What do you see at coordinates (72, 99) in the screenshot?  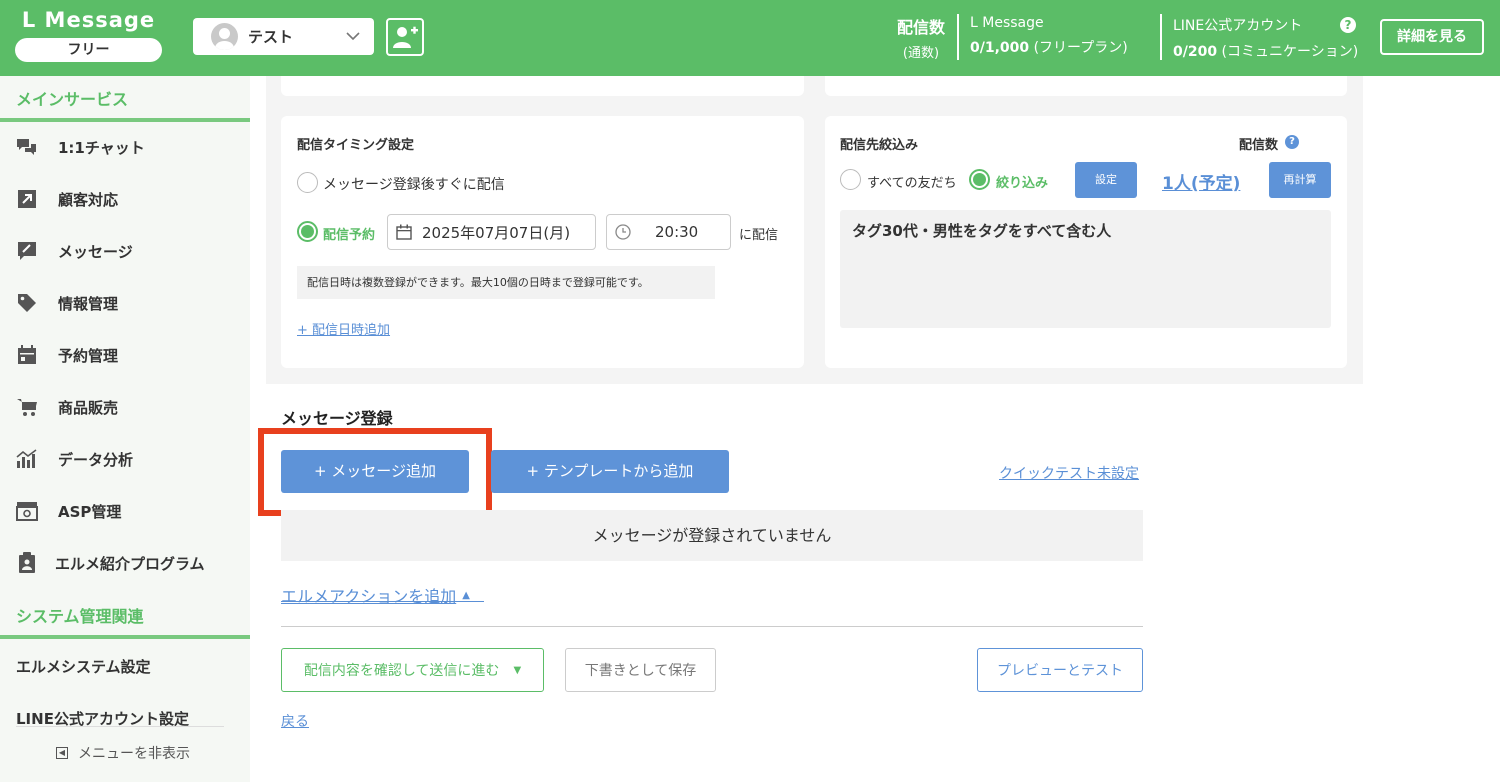 I see `section-main-services: メインサービス` at bounding box center [72, 99].